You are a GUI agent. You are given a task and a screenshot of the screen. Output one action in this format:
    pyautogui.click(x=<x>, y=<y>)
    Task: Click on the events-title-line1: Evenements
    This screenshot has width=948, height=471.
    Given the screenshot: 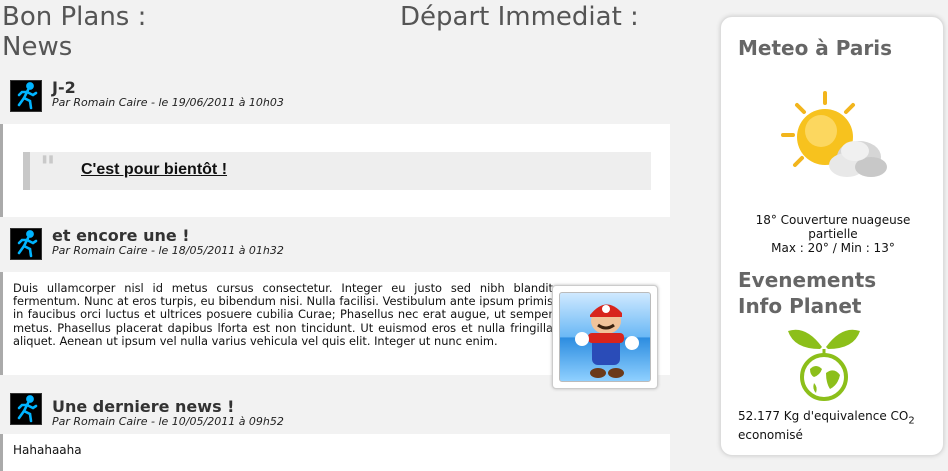 What is the action you would take?
    pyautogui.click(x=807, y=280)
    